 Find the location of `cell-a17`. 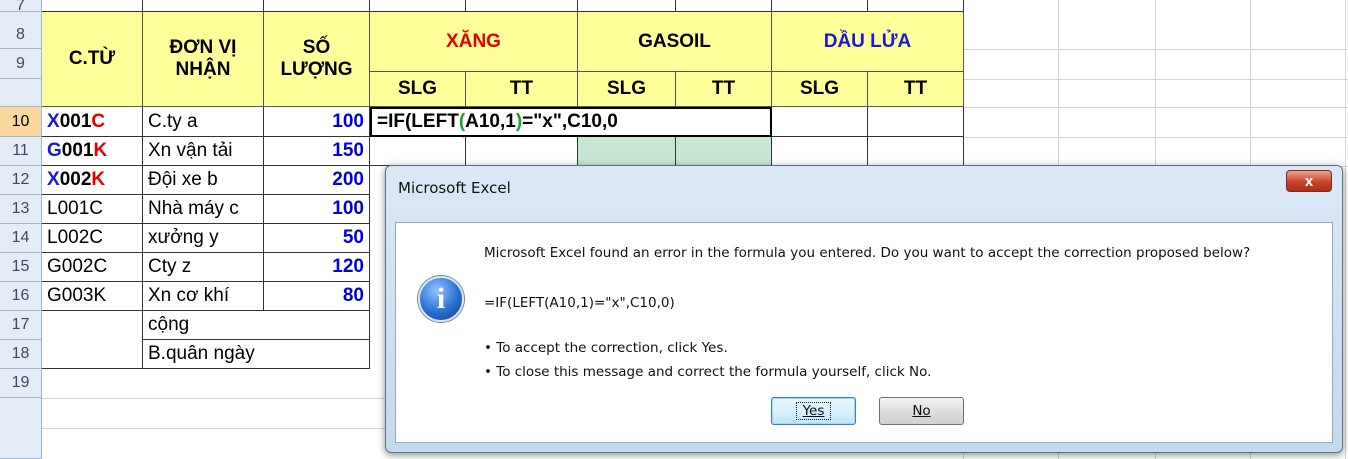

cell-a17 is located at coordinates (92, 340).